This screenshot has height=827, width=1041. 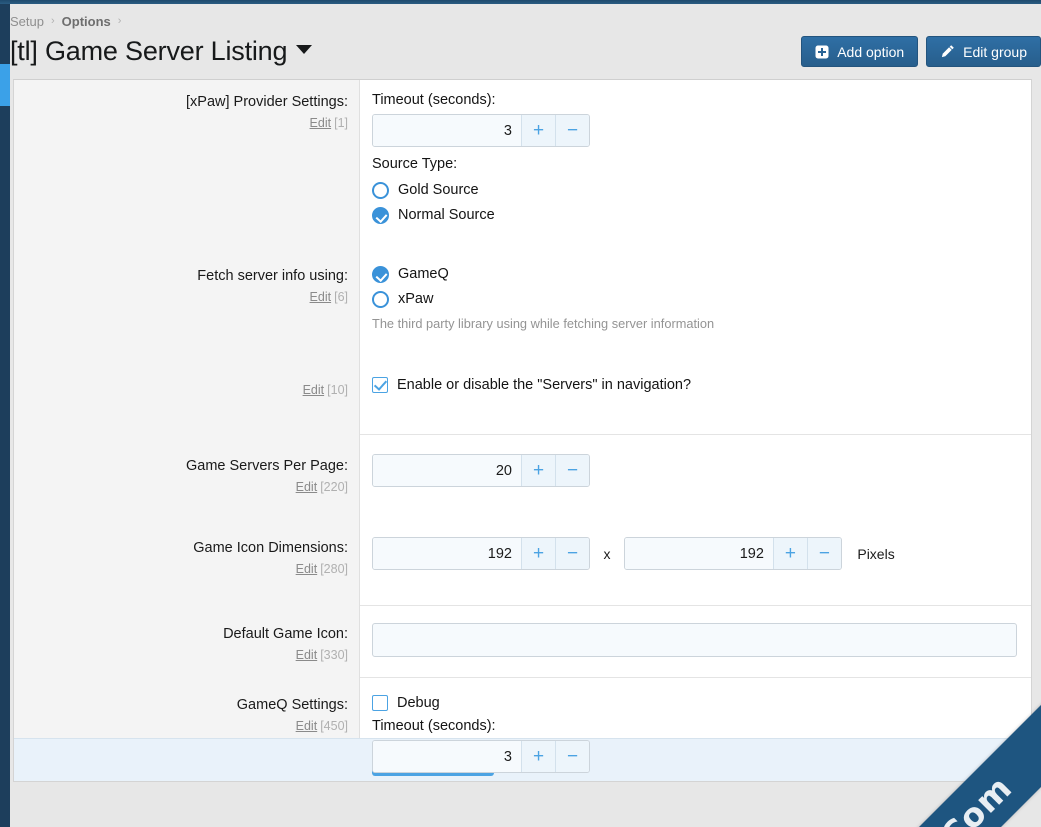 What do you see at coordinates (334, 569) in the screenshot?
I see `option-index: [280]` at bounding box center [334, 569].